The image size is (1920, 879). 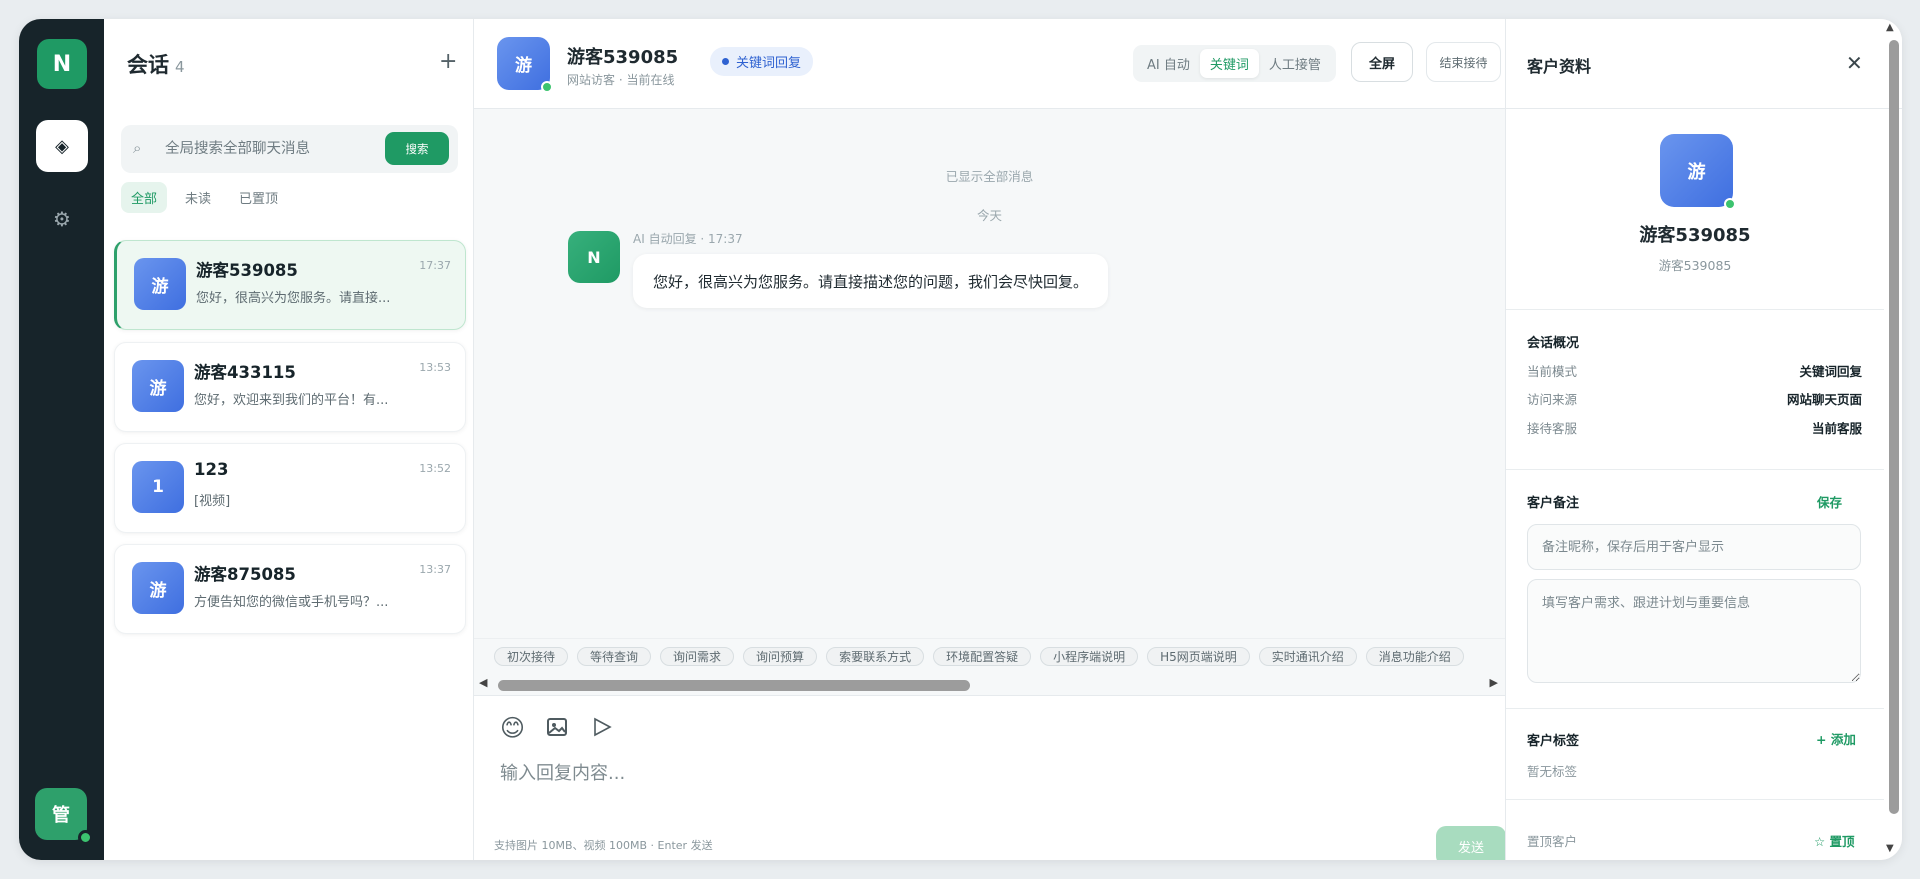 What do you see at coordinates (1198, 656) in the screenshot?
I see `quick-reply-chip: H5网页端说明` at bounding box center [1198, 656].